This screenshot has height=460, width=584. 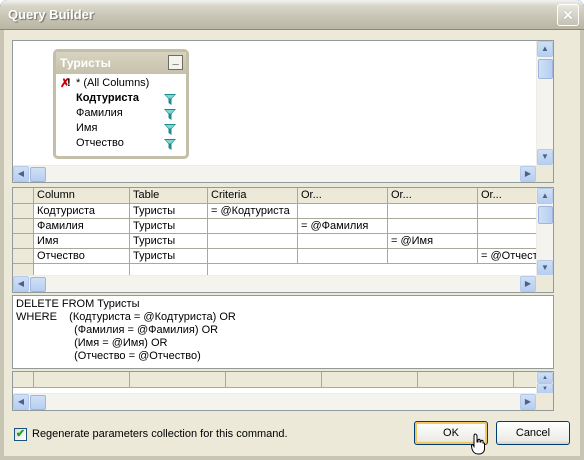 What do you see at coordinates (23, 196) in the screenshot?
I see `grid-corner-header` at bounding box center [23, 196].